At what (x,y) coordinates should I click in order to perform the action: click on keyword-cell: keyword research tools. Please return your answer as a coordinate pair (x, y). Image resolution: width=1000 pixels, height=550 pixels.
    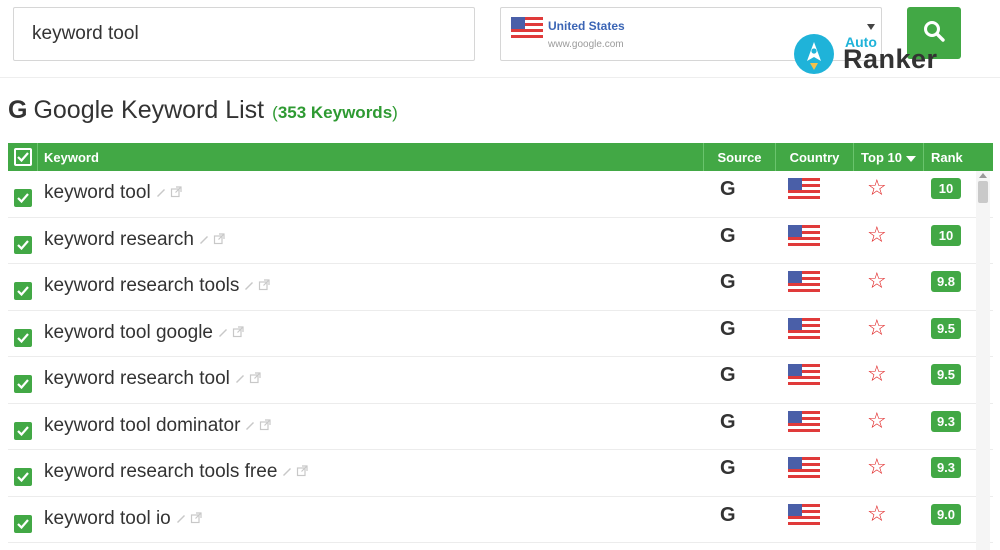
    Looking at the image, I should click on (157, 286).